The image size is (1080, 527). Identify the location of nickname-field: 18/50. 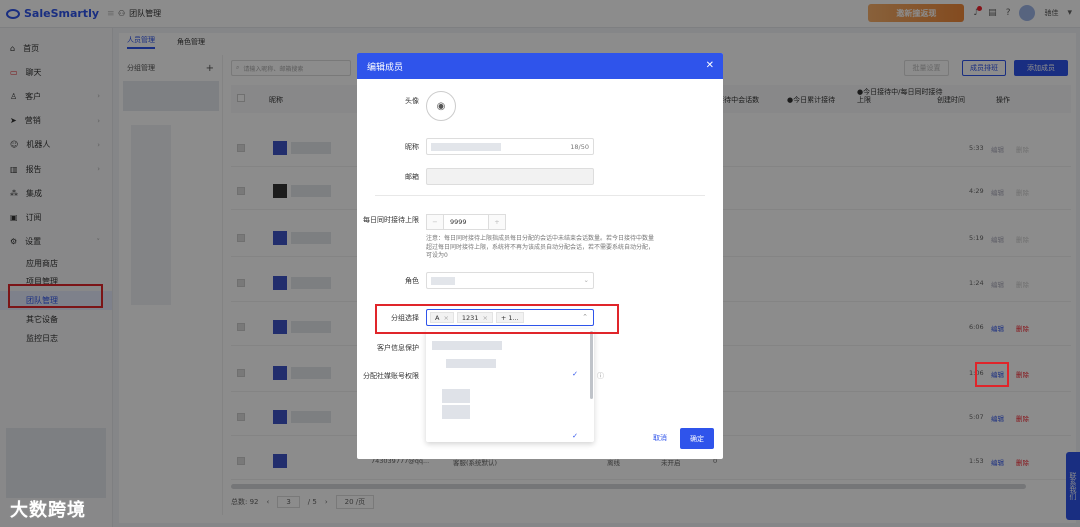
(510, 146).